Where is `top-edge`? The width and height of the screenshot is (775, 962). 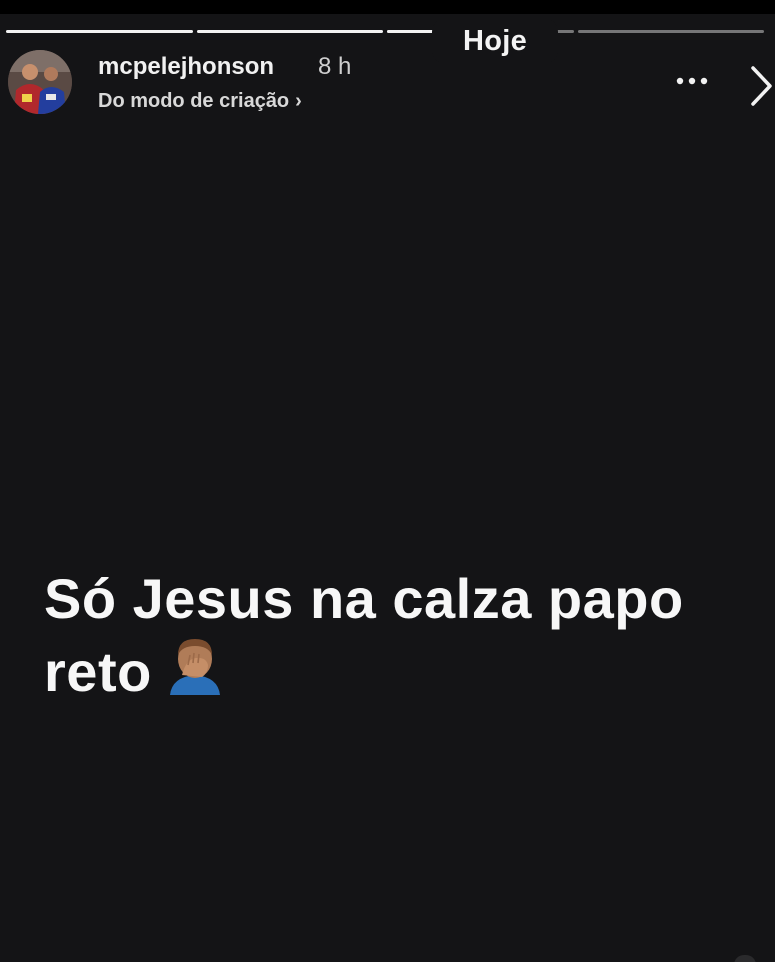 top-edge is located at coordinates (387, 7).